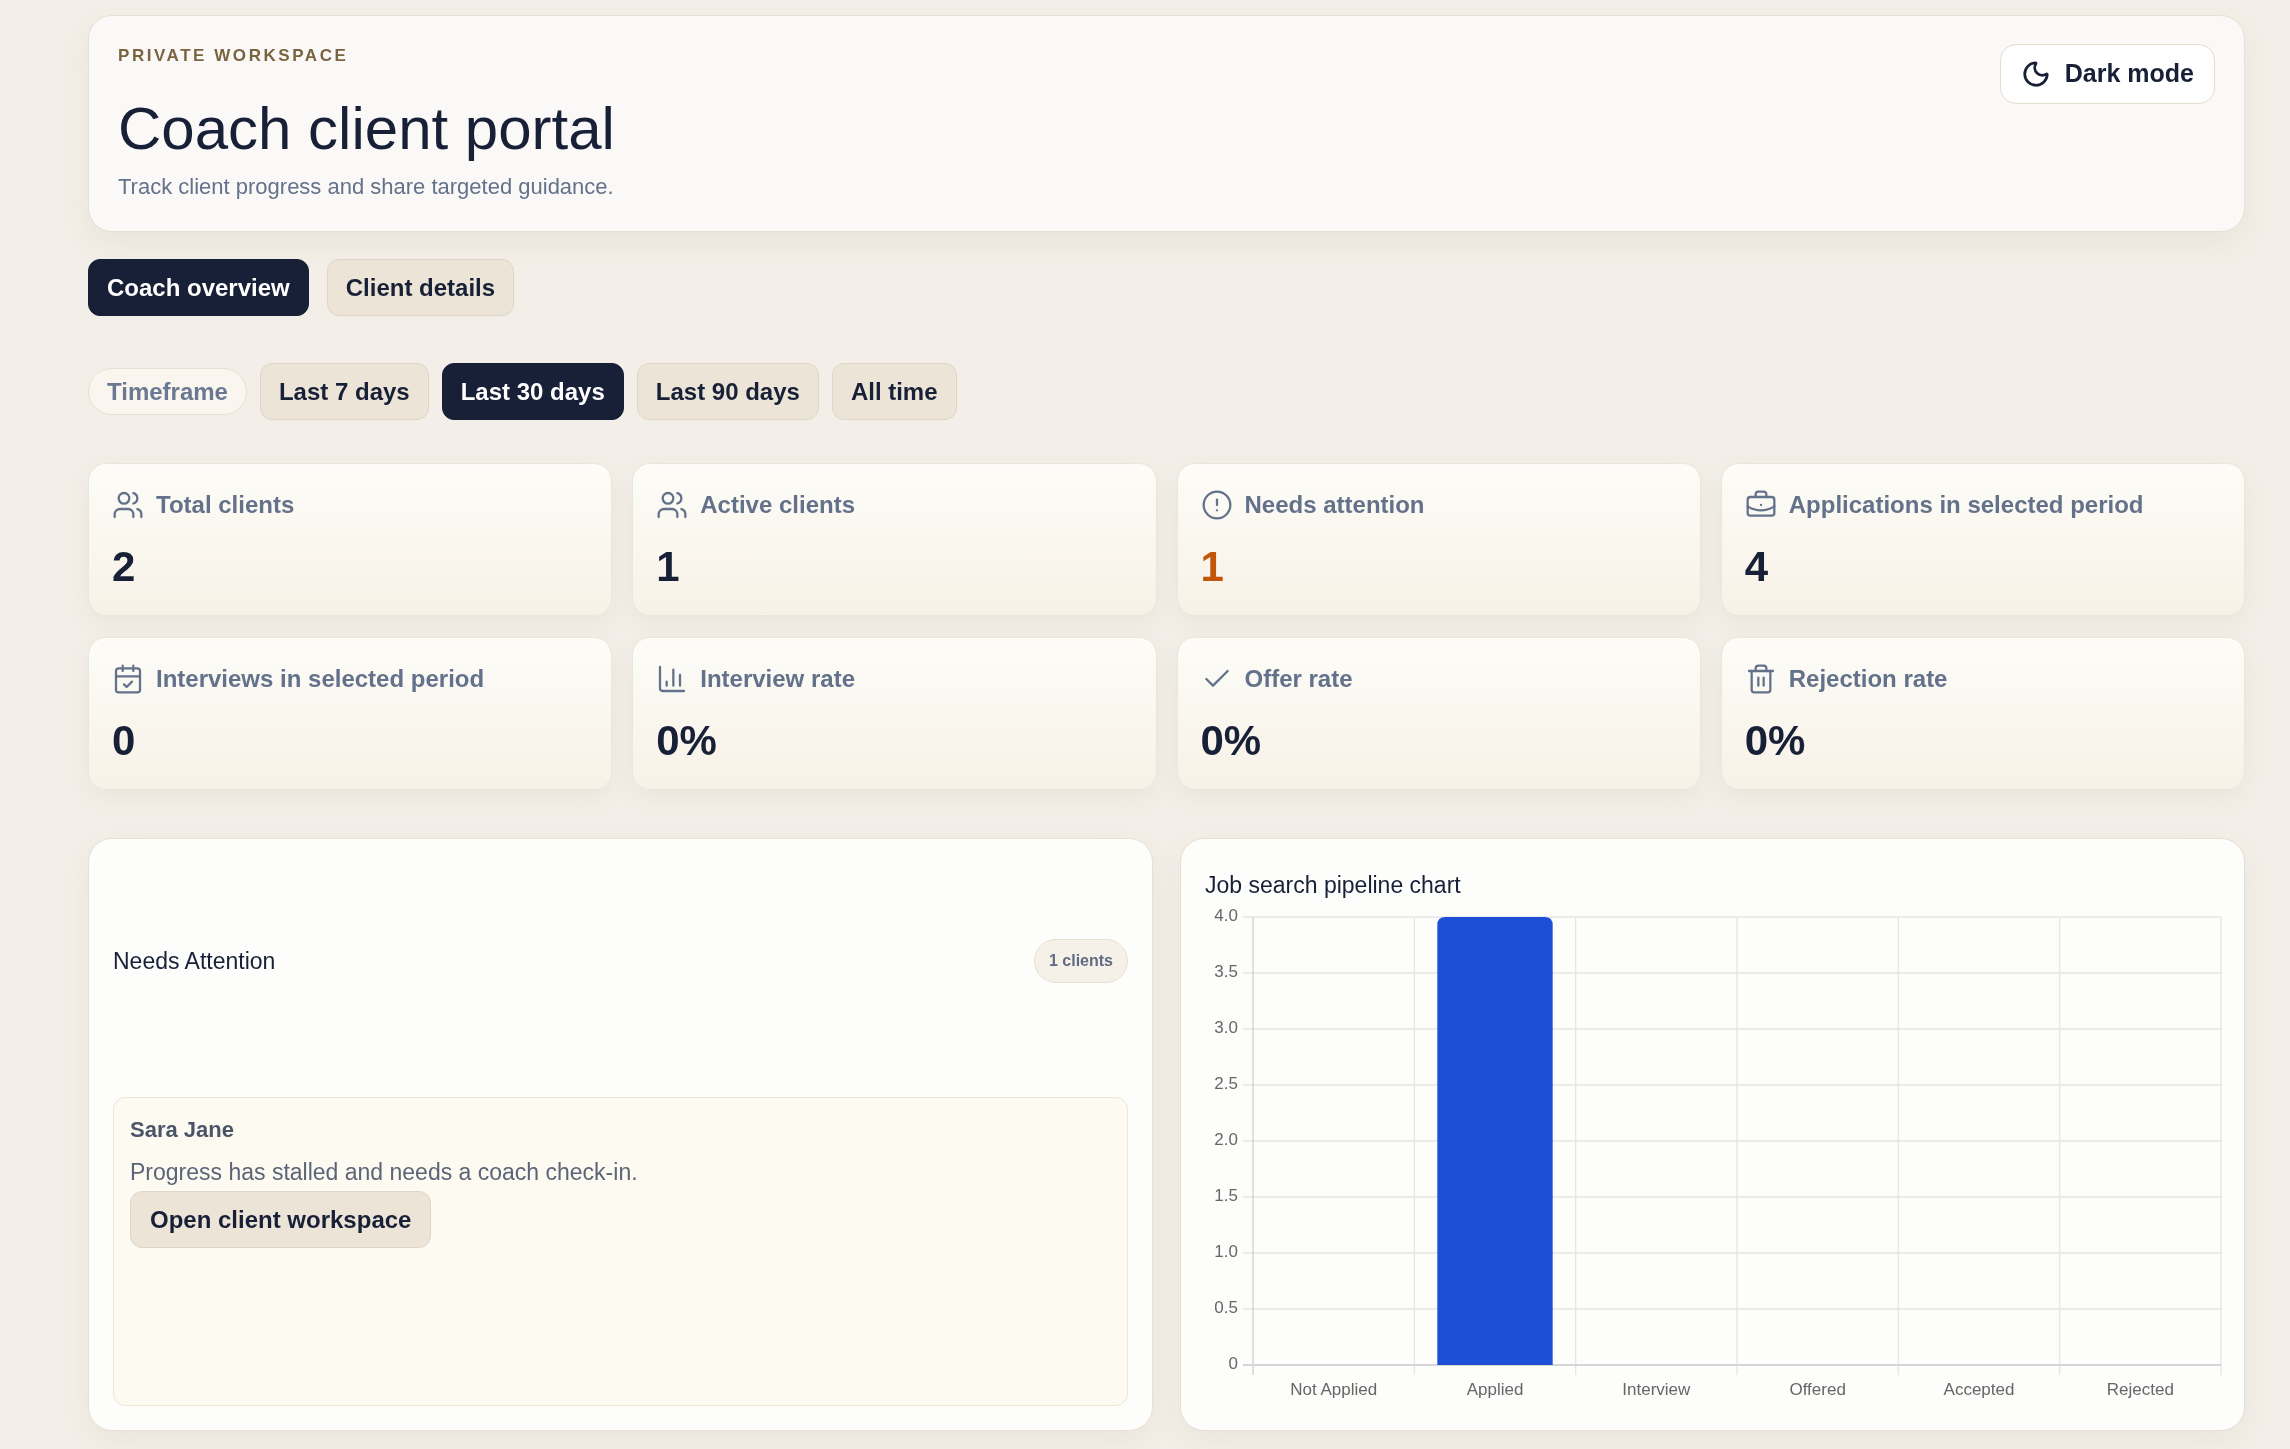  What do you see at coordinates (1334, 1390) in the screenshot?
I see `x-axis-category-label: Not Applied` at bounding box center [1334, 1390].